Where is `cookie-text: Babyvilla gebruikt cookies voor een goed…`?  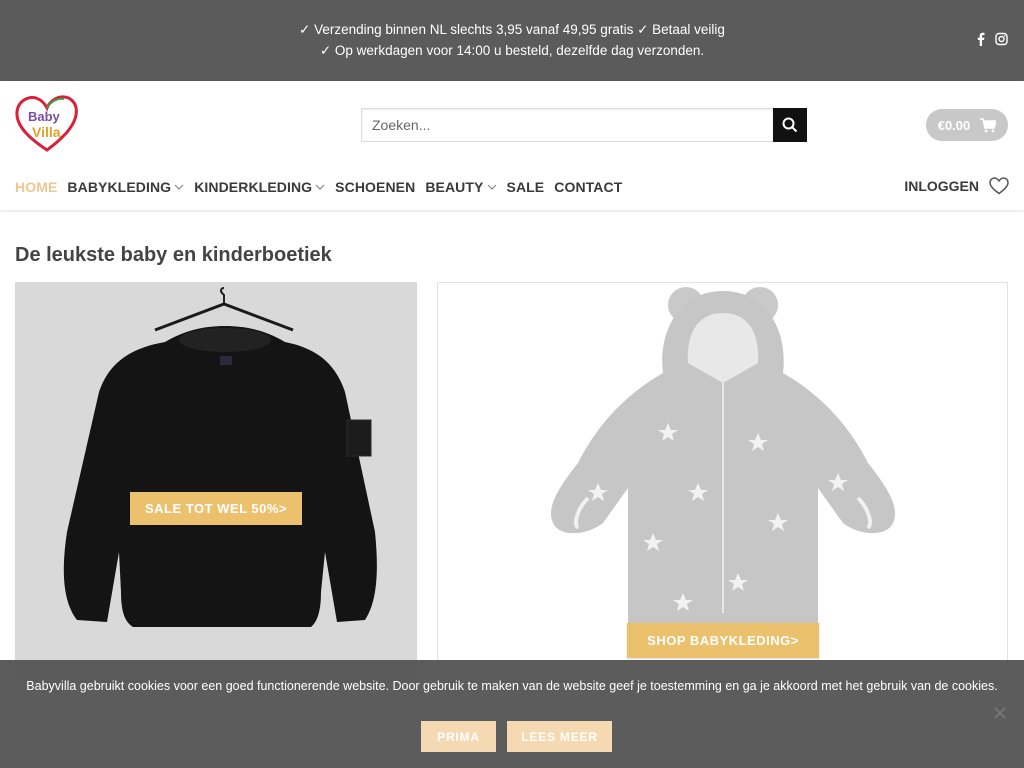 cookie-text: Babyvilla gebruikt cookies voor een goed… is located at coordinates (512, 686).